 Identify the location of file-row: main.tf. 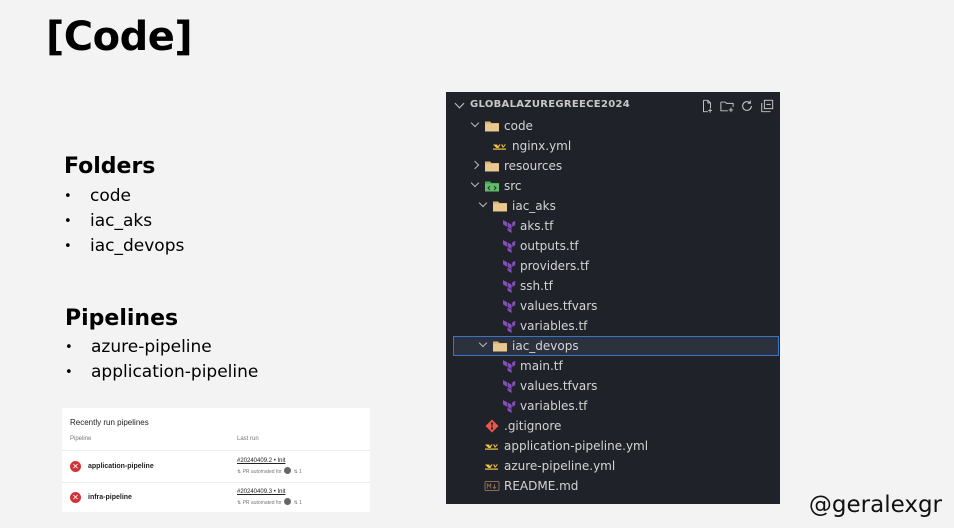
(613, 366).